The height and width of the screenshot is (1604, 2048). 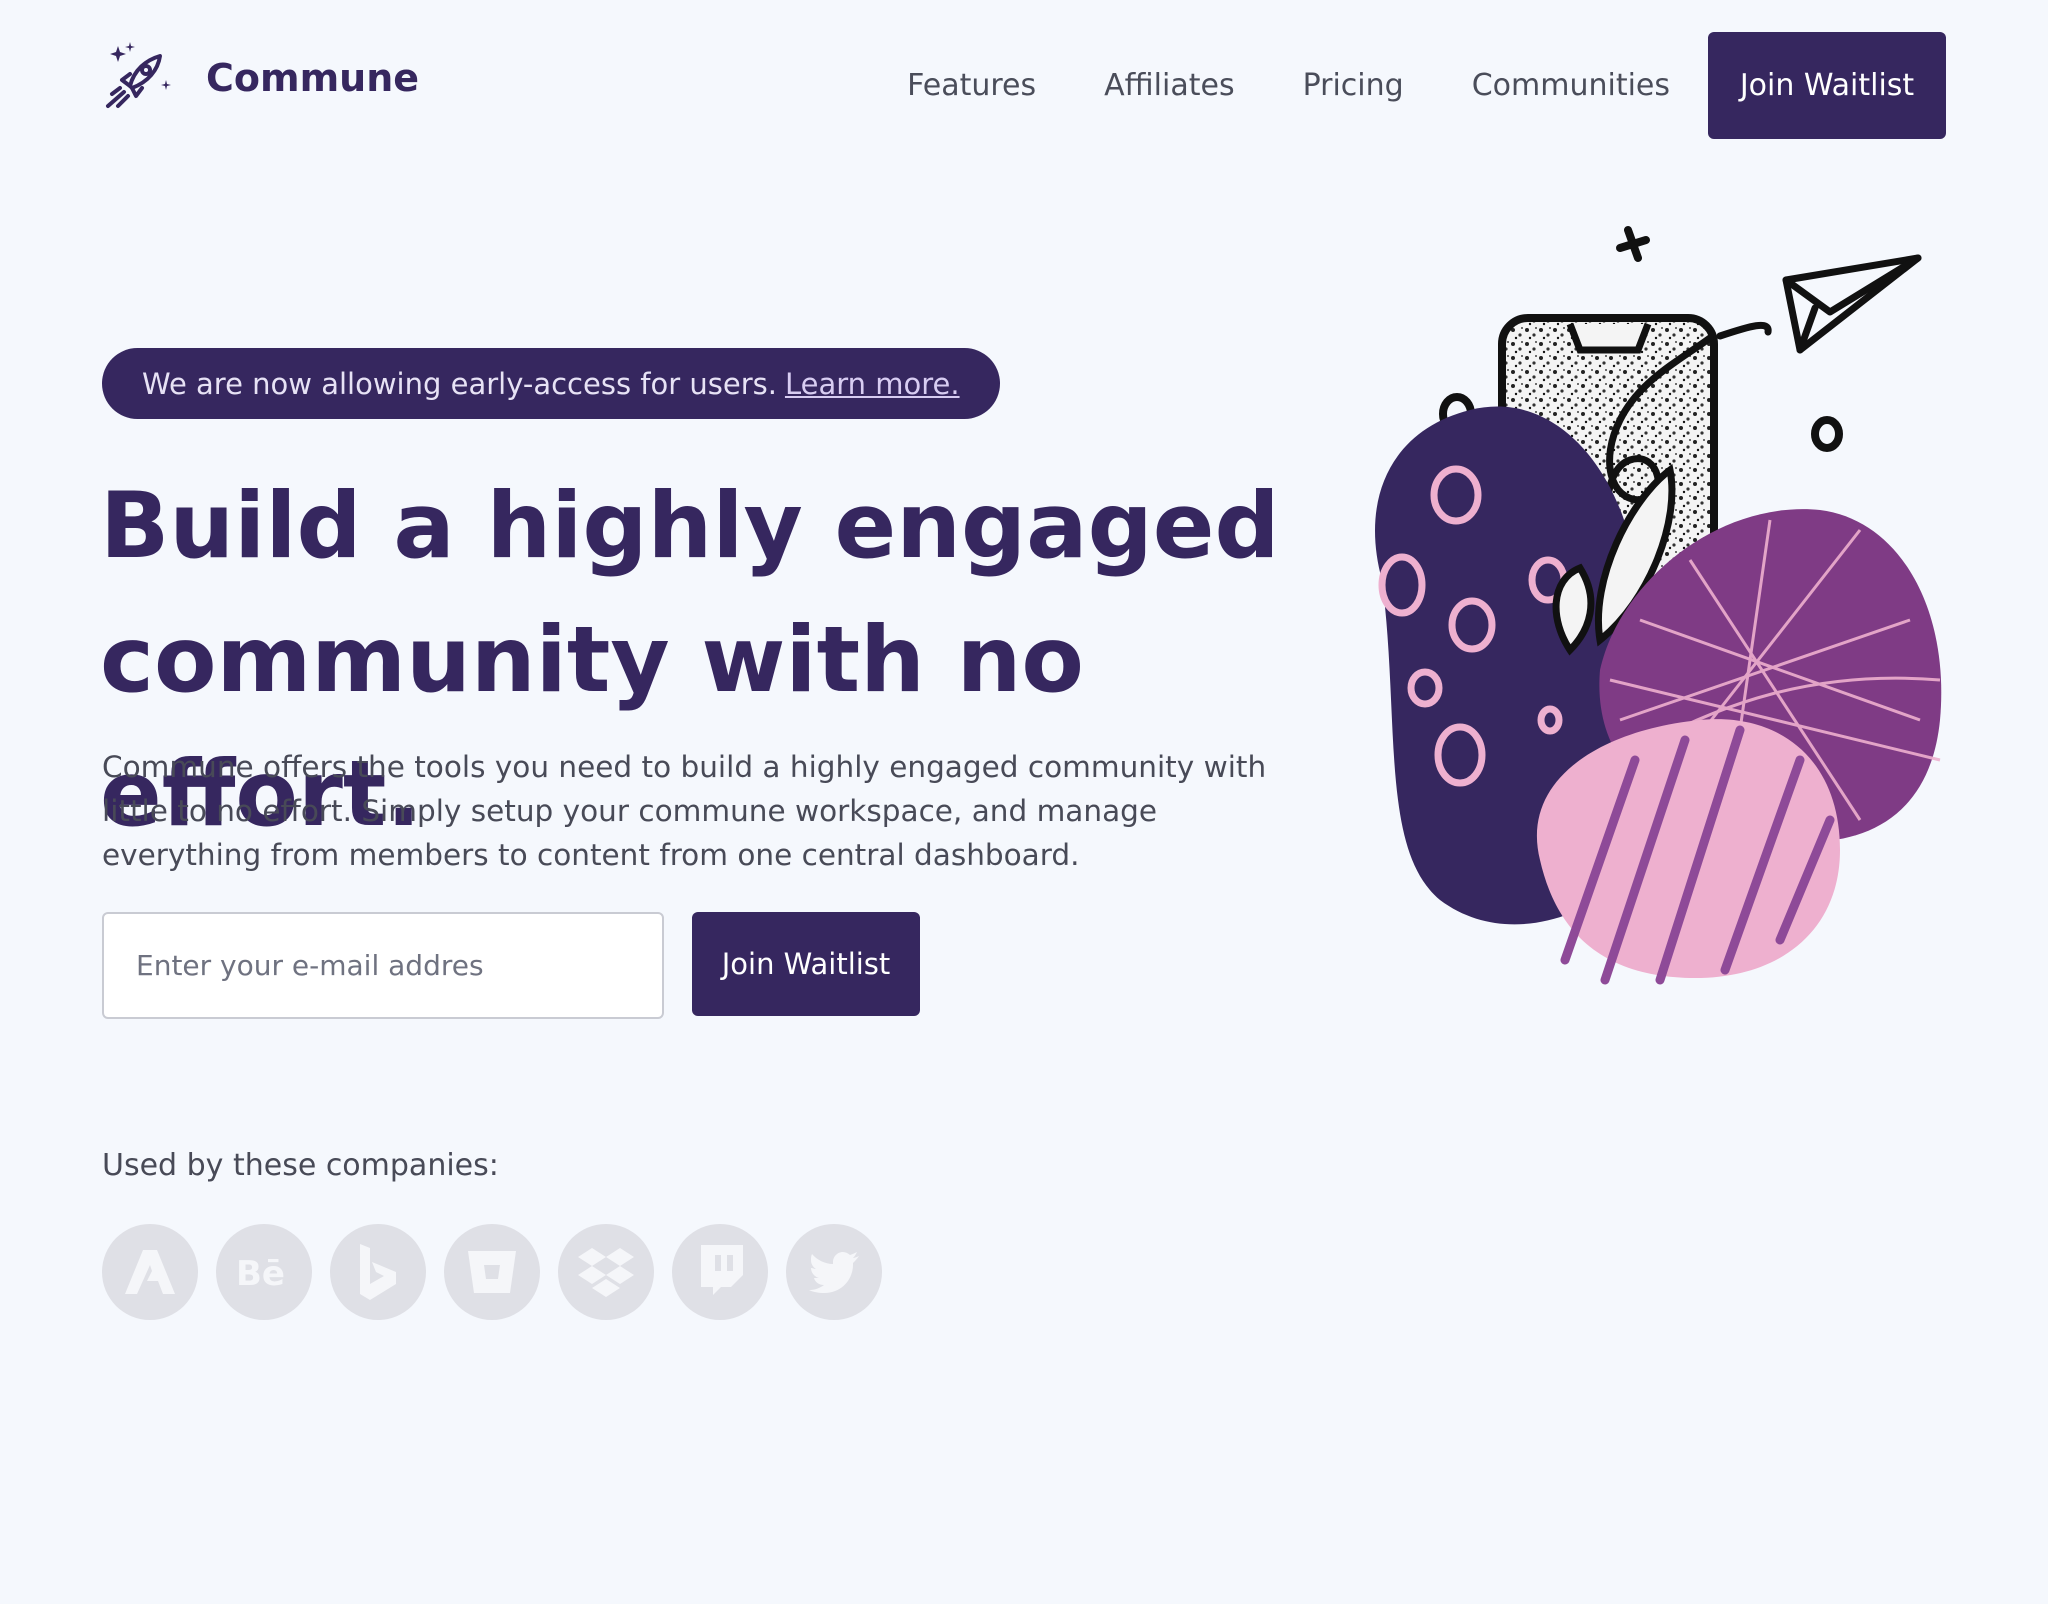 I want to click on nav-link-communities: Communities, so click(x=1571, y=85).